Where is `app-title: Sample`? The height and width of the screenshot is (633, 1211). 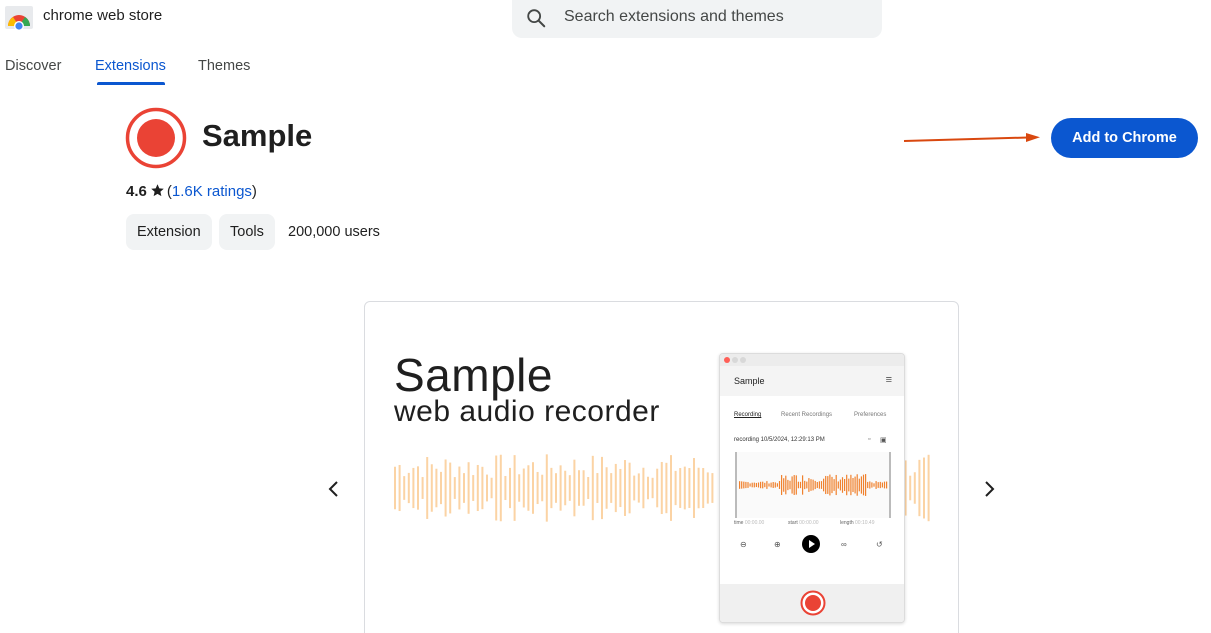 app-title: Sample is located at coordinates (749, 381).